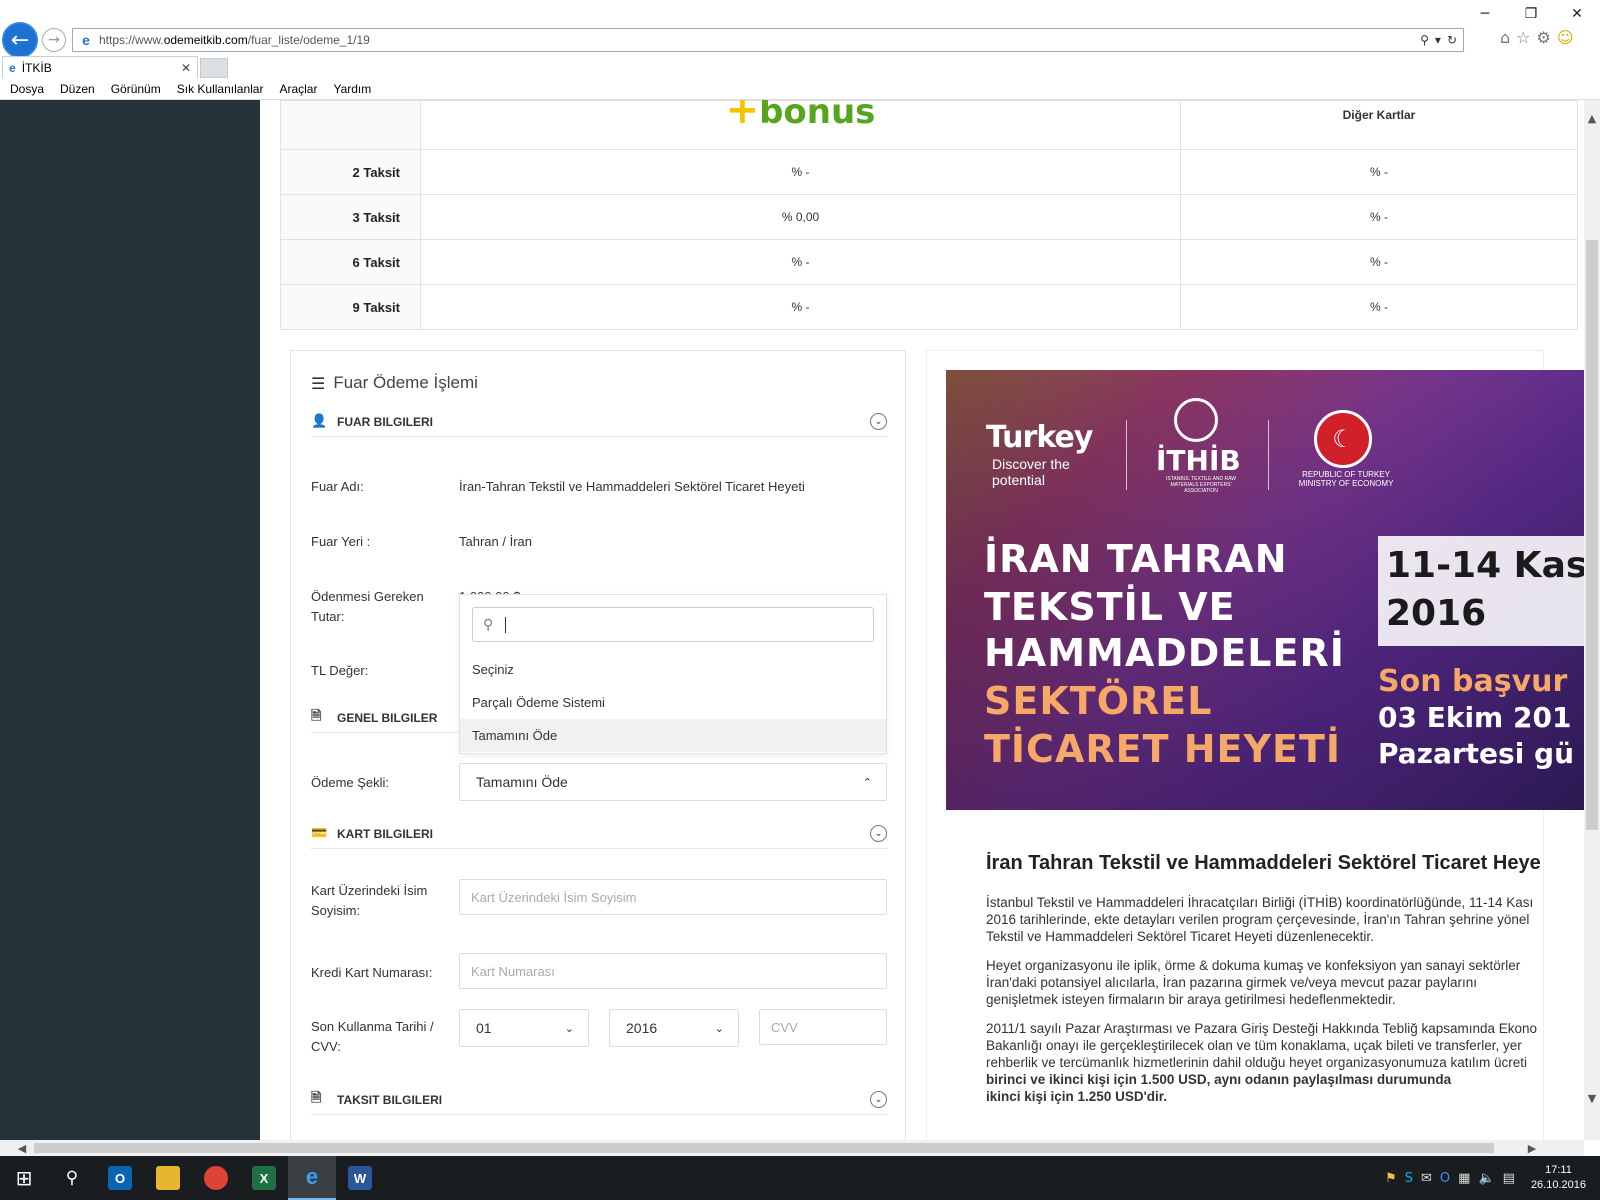 This screenshot has height=1200, width=1600. I want to click on table-header-cell, so click(350, 125).